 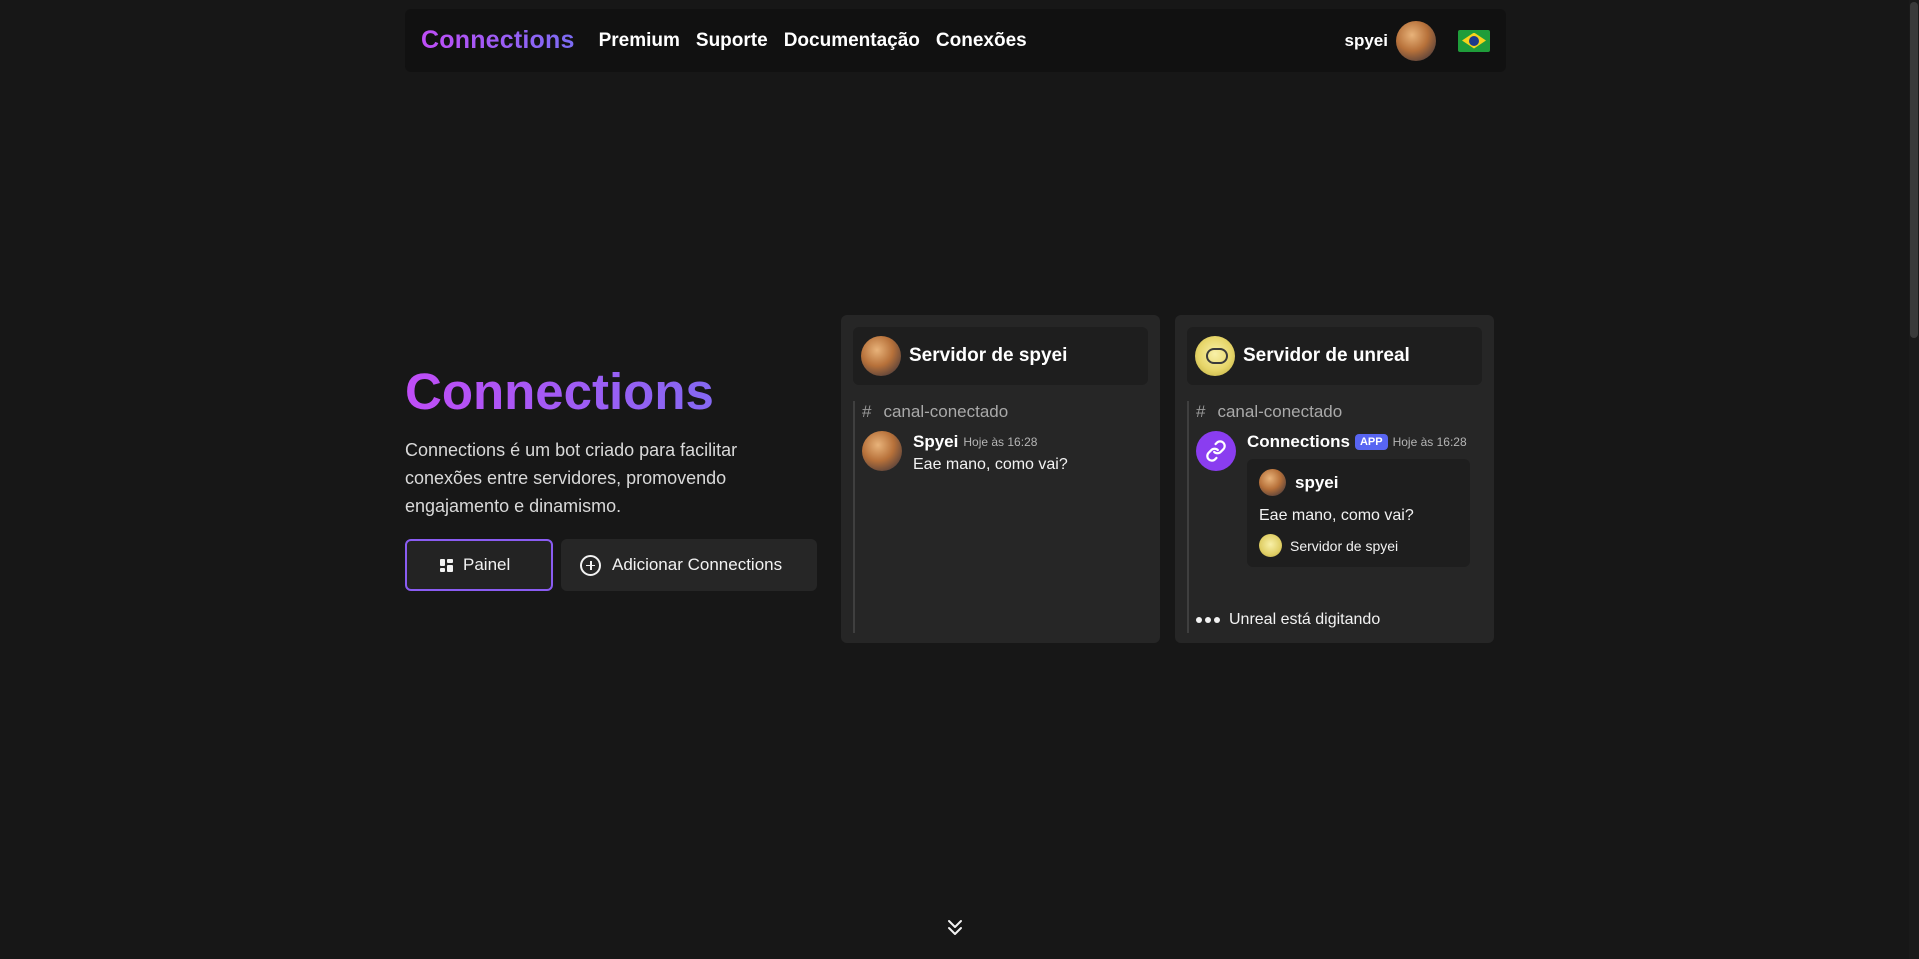 What do you see at coordinates (1914, 479) in the screenshot?
I see `page-scrollbar` at bounding box center [1914, 479].